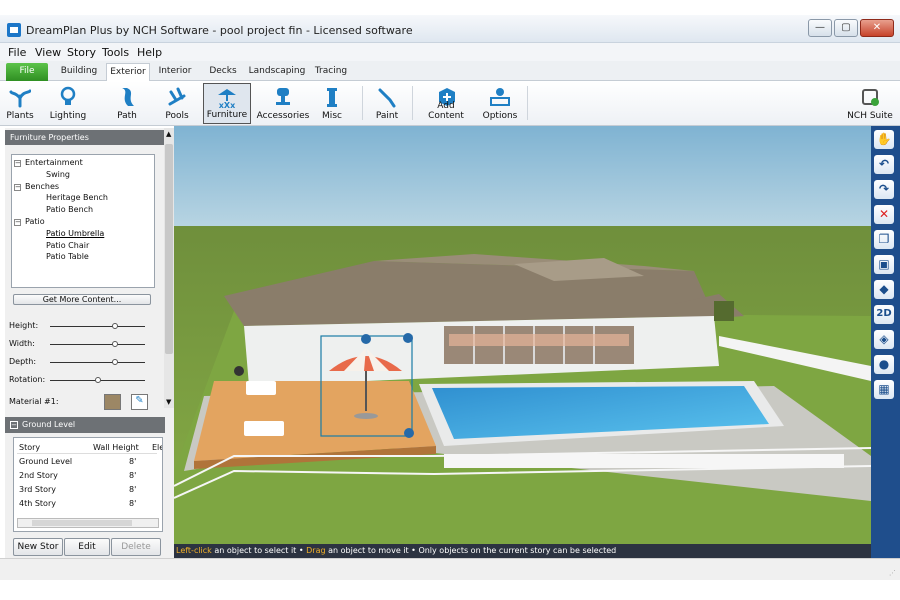 This screenshot has height=600, width=900. I want to click on new-story-button: New Stor, so click(38, 547).